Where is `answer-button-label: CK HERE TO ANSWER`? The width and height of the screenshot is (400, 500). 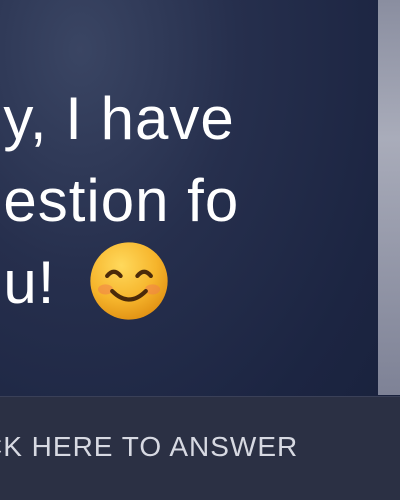
answer-button-label: CK HERE TO ANSWER is located at coordinates (149, 446).